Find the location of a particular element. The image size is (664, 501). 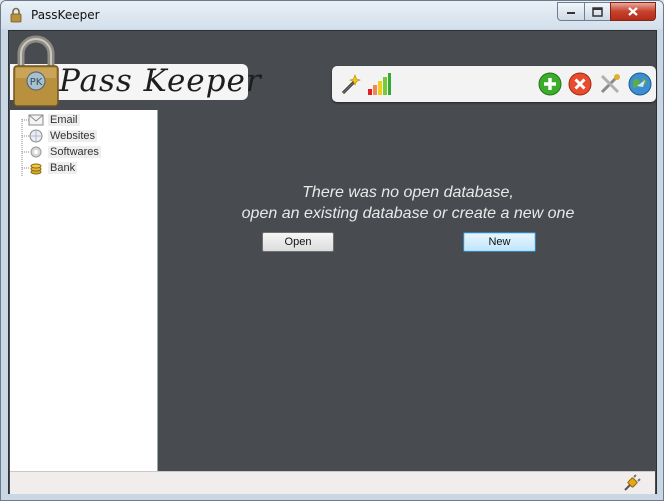

add-icon is located at coordinates (550, 84).